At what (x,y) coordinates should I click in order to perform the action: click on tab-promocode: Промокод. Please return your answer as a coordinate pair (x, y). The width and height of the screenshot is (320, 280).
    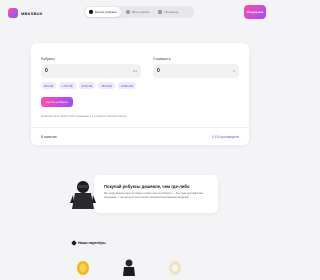
    Looking at the image, I should click on (168, 12).